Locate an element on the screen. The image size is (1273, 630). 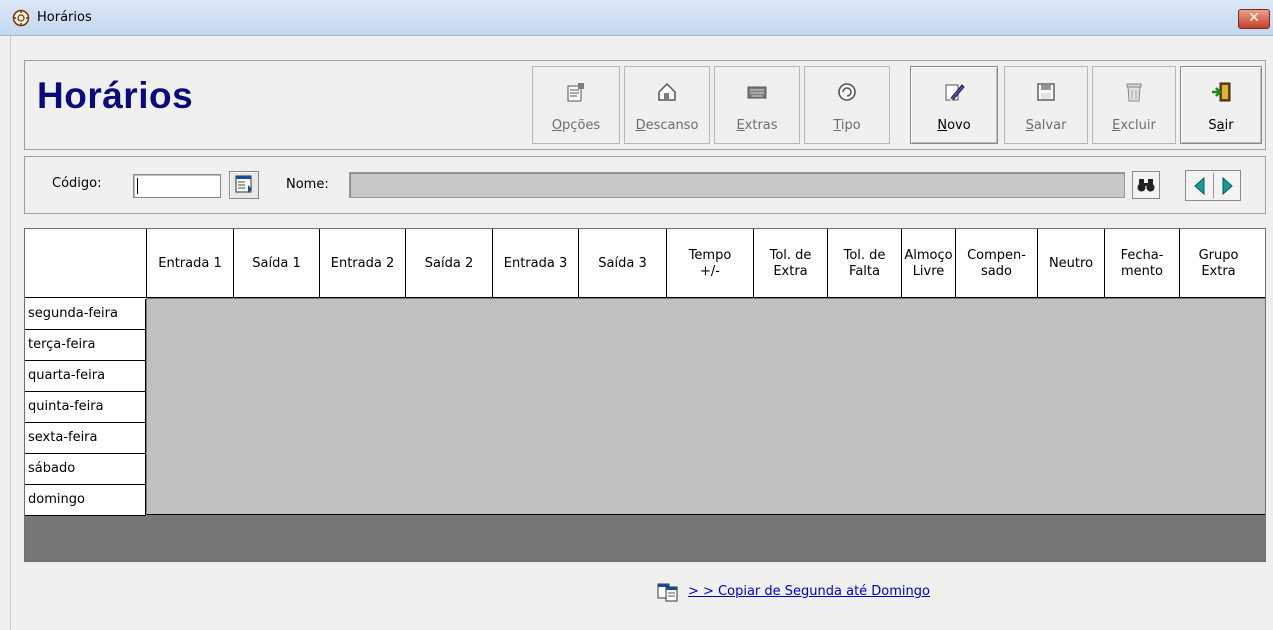
house-icon is located at coordinates (667, 91).